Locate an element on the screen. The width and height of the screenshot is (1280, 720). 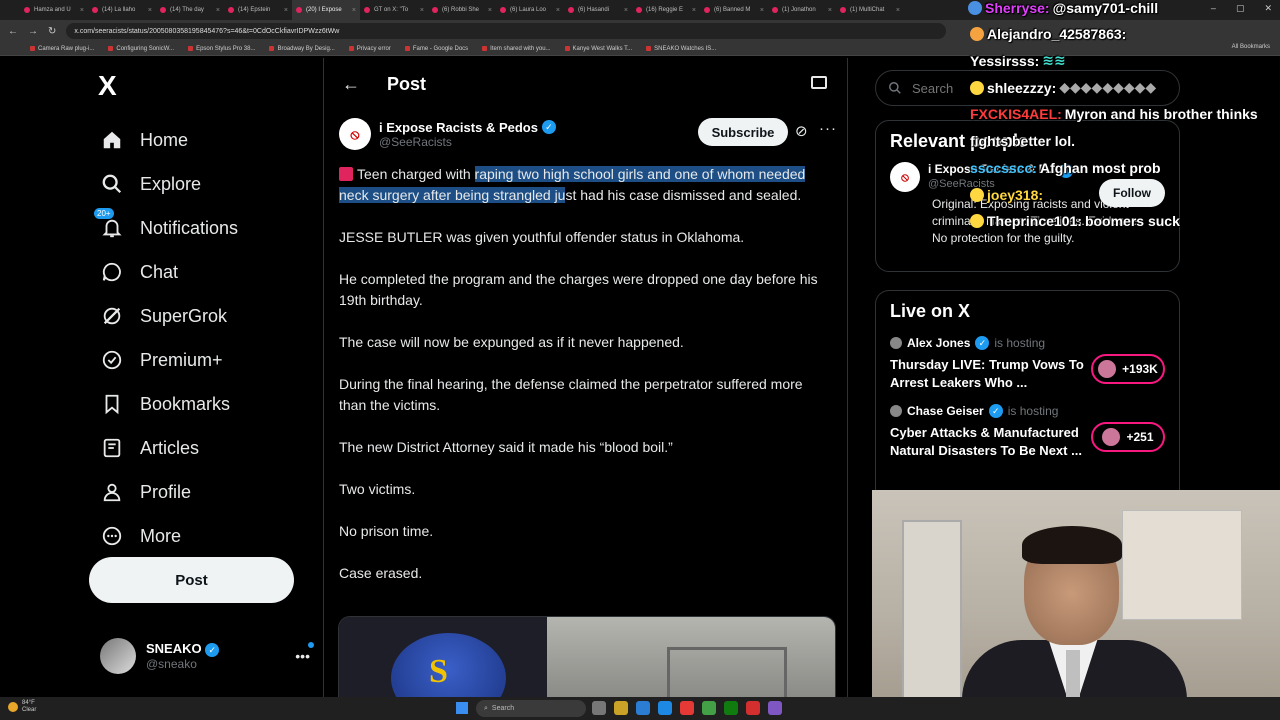
media-image-left: S is located at coordinates (443, 657).